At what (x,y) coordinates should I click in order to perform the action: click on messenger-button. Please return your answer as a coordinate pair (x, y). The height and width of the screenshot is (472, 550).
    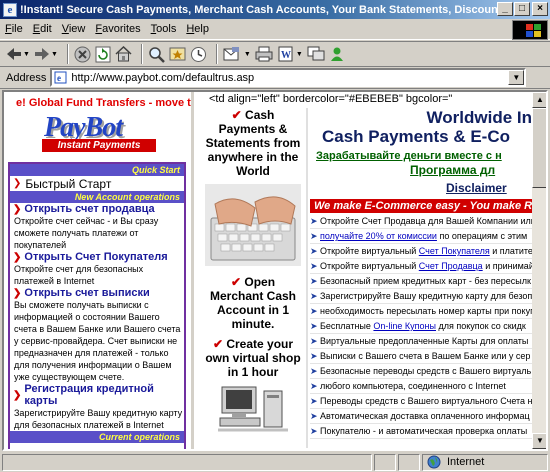
    Looking at the image, I should click on (337, 54).